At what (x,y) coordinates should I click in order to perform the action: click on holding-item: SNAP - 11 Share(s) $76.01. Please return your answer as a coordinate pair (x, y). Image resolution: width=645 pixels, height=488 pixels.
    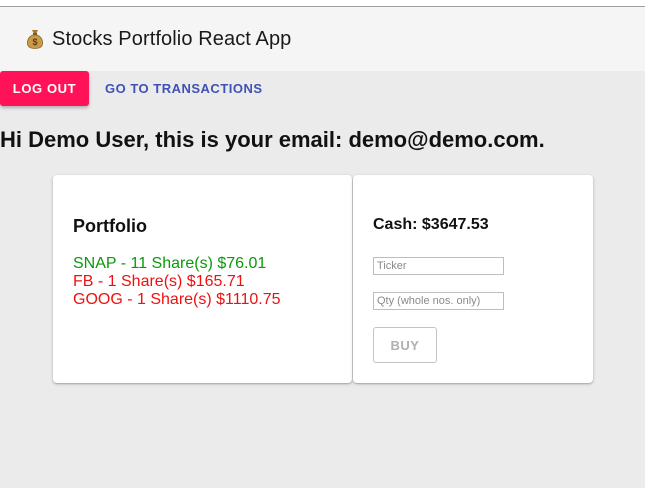
    Looking at the image, I should click on (170, 263).